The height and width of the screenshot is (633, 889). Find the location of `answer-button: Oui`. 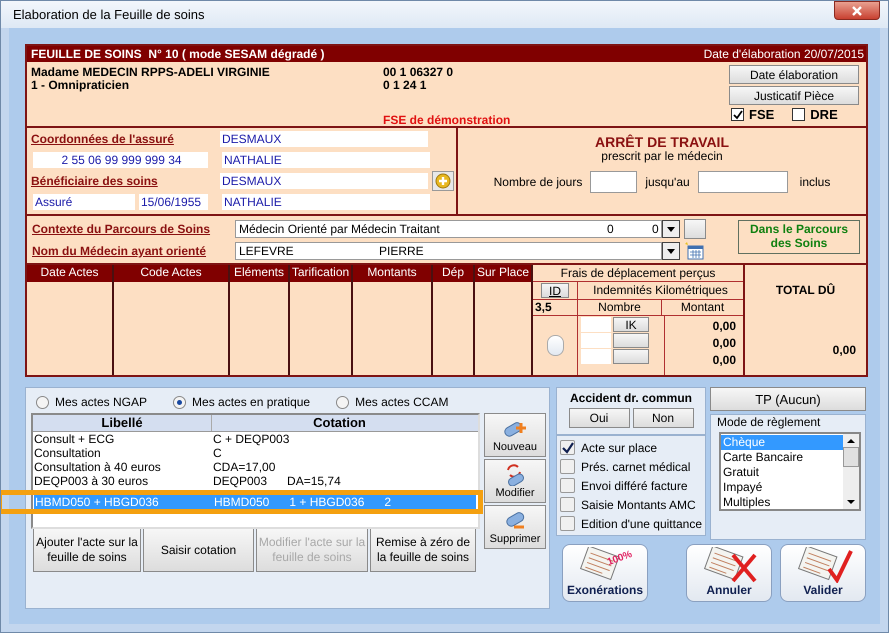

answer-button: Oui is located at coordinates (599, 418).